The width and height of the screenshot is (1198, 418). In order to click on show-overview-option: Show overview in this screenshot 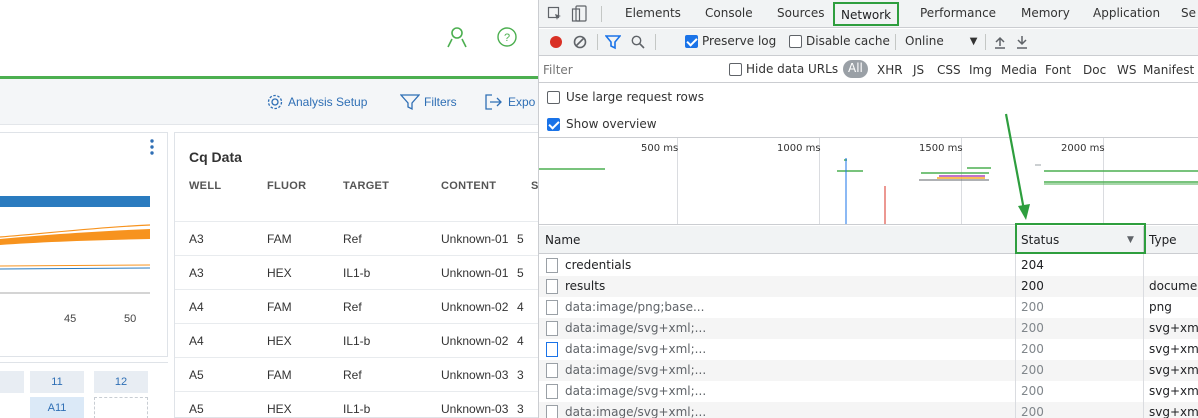, I will do `click(602, 124)`.